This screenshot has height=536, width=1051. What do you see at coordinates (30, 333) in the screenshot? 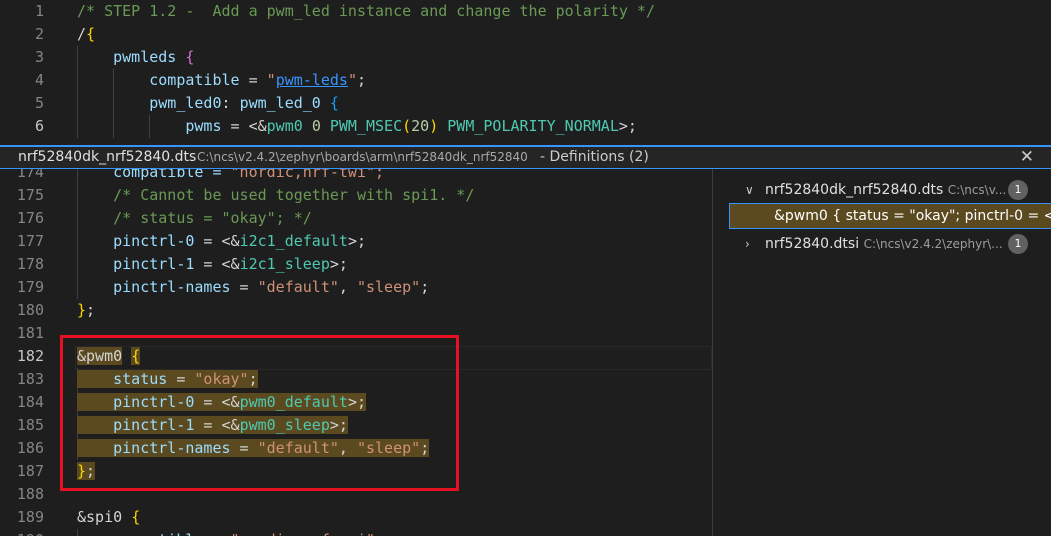
I see `line-number: 181` at bounding box center [30, 333].